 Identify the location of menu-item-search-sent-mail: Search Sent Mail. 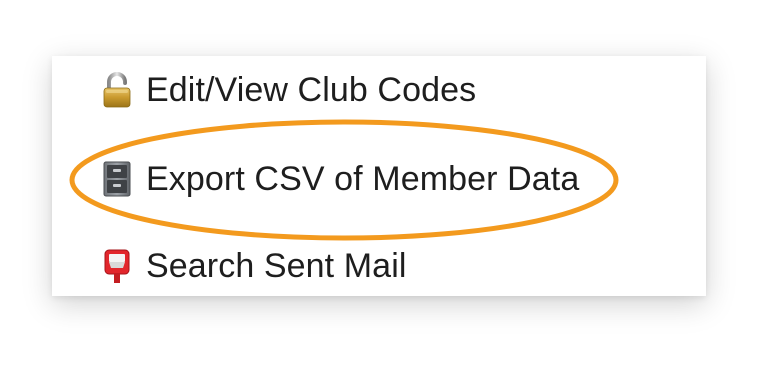
(253, 266).